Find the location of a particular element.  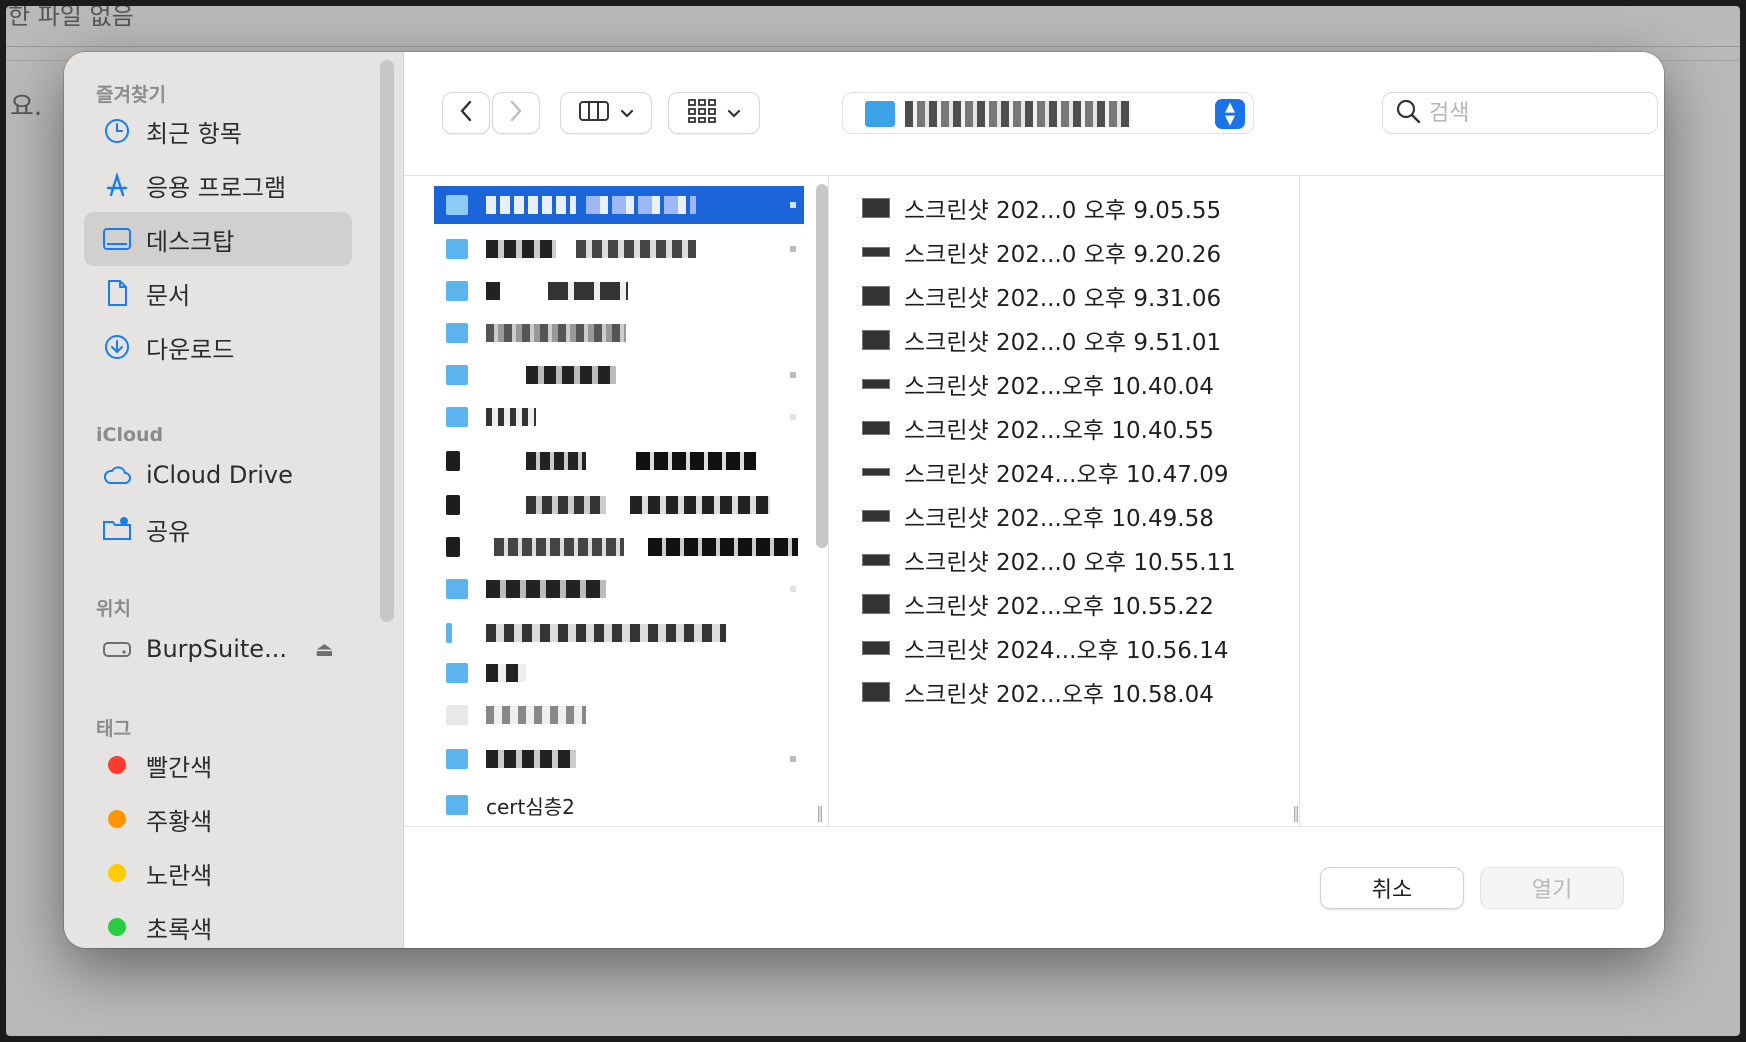

applications-icon is located at coordinates (117, 185).